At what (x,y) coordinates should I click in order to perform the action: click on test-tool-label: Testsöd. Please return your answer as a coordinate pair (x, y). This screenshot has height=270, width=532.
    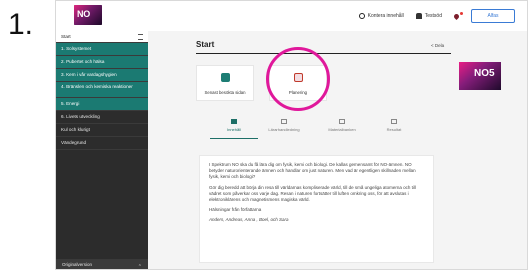
    Looking at the image, I should click on (433, 16).